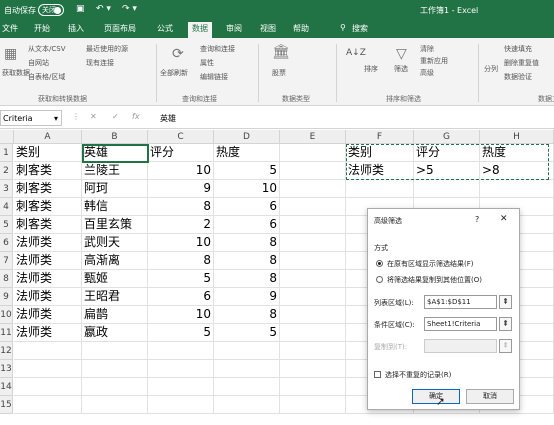 The height and width of the screenshot is (425, 554). Describe the element at coordinates (76, 28) in the screenshot. I see `tab-insert: 插入` at that location.